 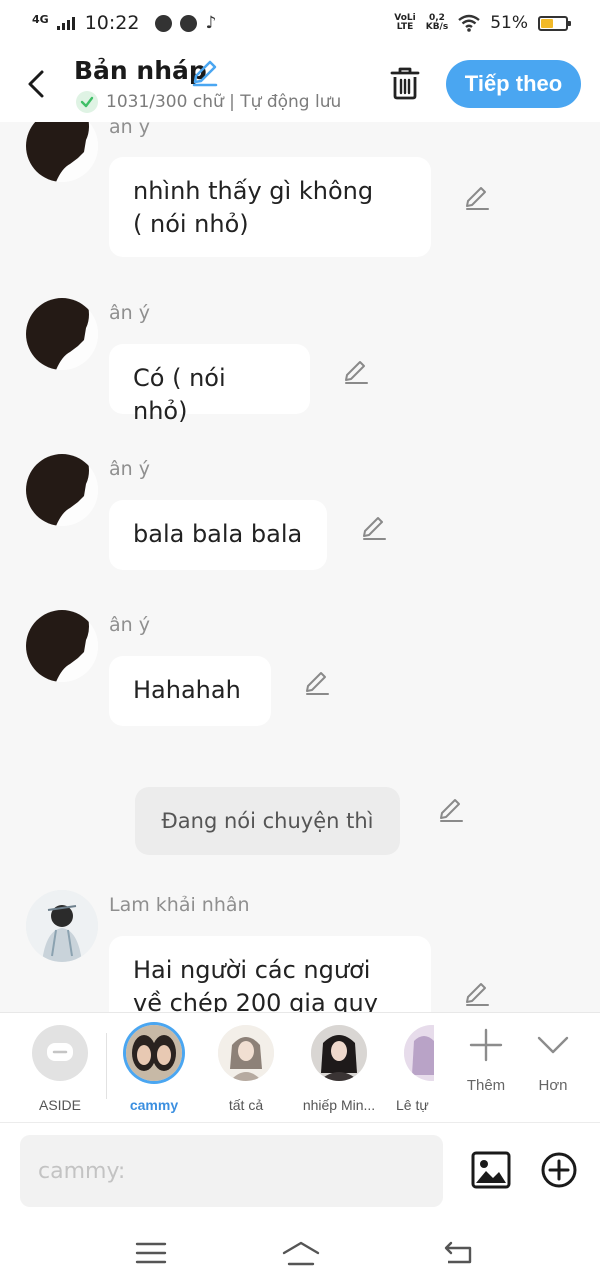 I want to click on message-bubble: bala bala bala, so click(x=218, y=535).